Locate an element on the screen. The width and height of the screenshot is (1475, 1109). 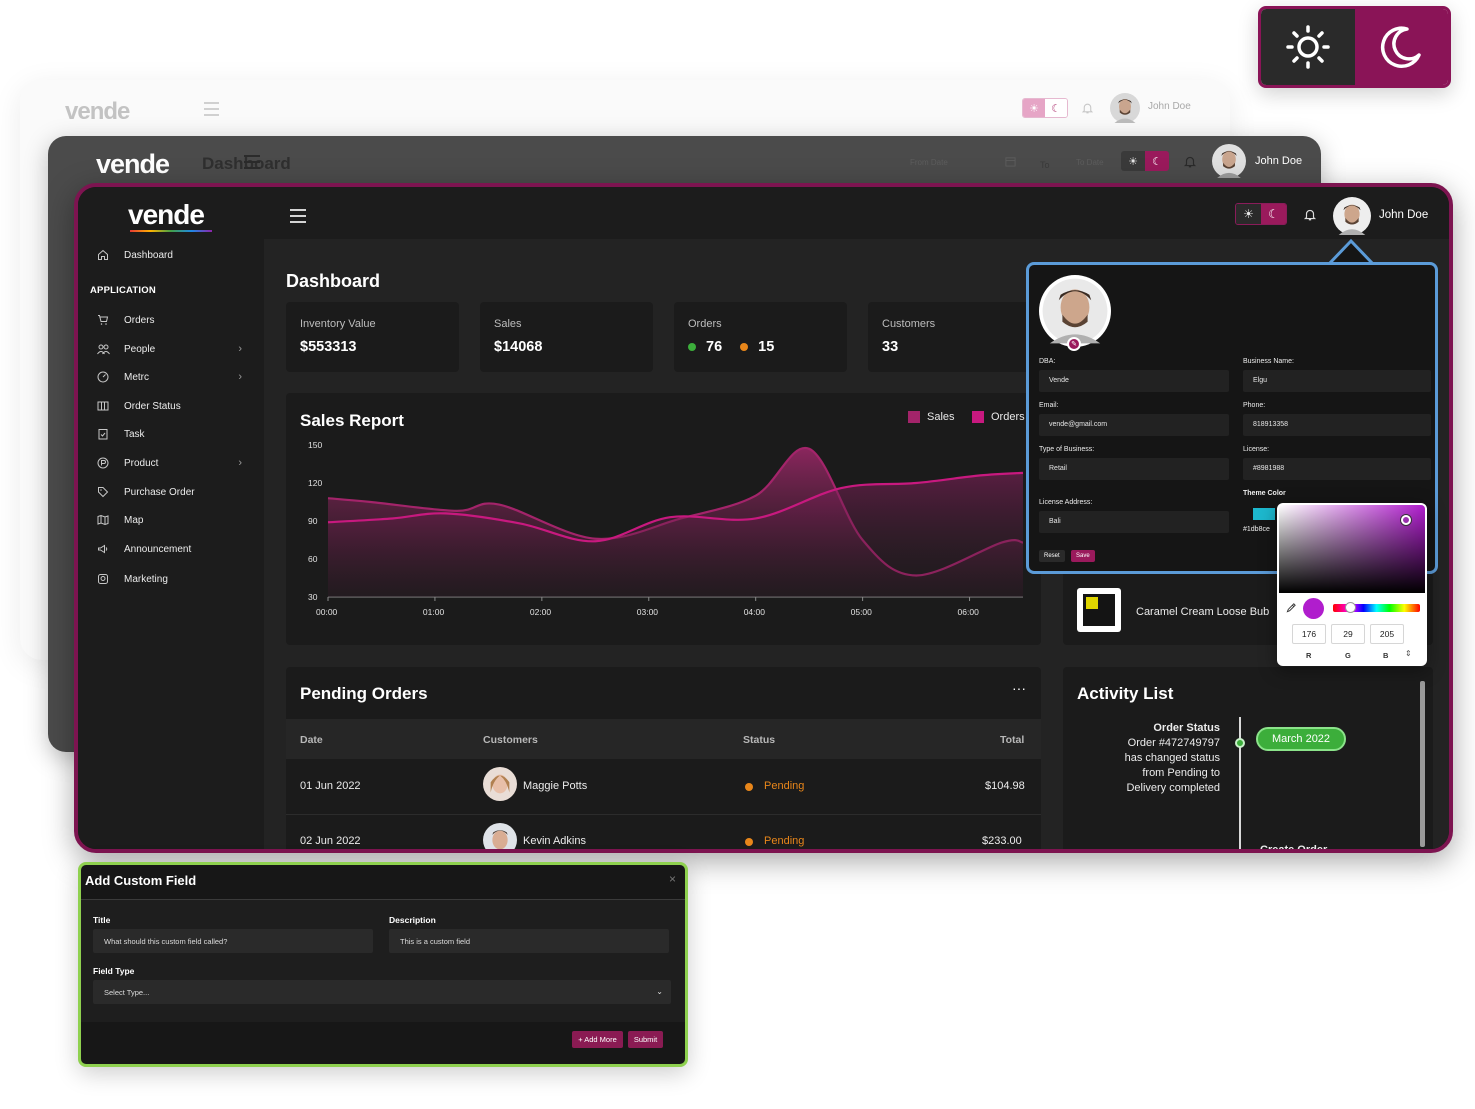
red-input: 176 is located at coordinates (1309, 634).